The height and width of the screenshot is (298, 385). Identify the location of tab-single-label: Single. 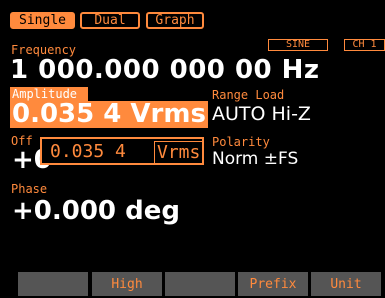
(42, 20).